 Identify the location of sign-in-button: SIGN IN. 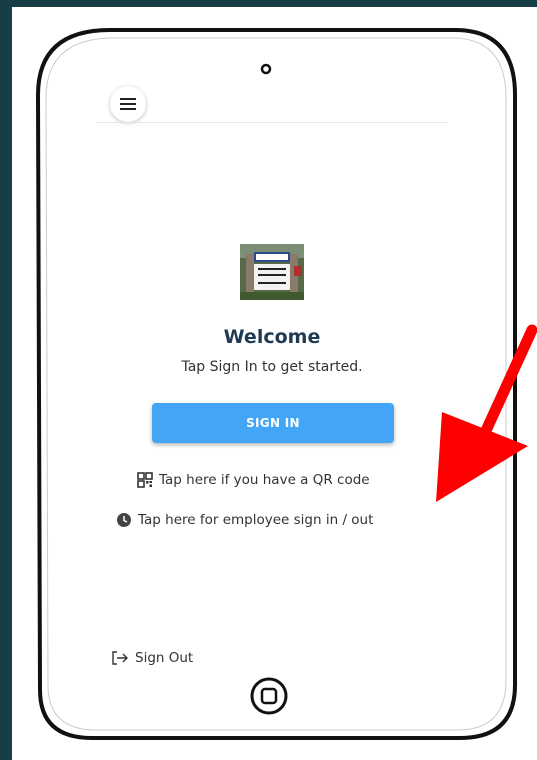
(273, 423).